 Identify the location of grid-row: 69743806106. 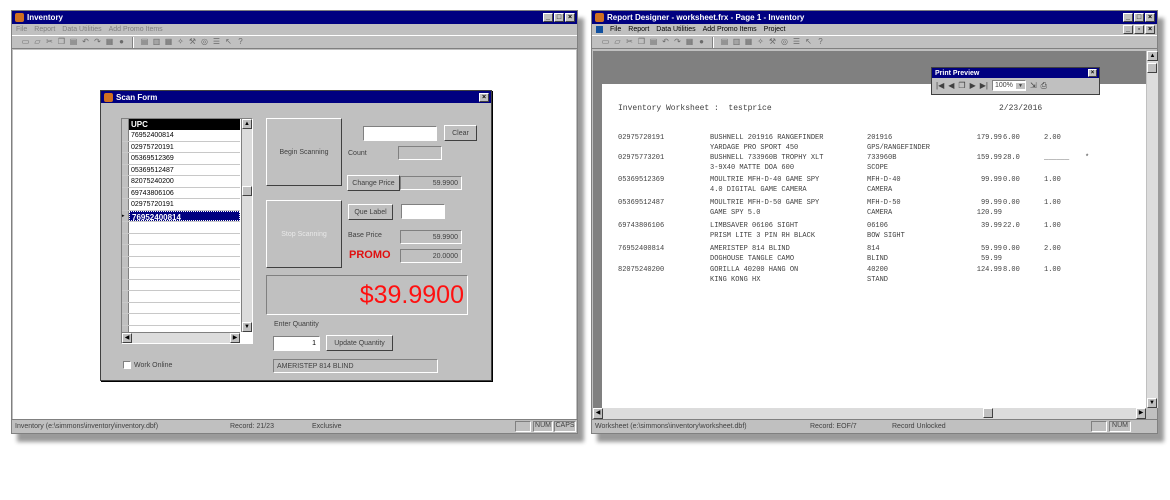
(181, 193).